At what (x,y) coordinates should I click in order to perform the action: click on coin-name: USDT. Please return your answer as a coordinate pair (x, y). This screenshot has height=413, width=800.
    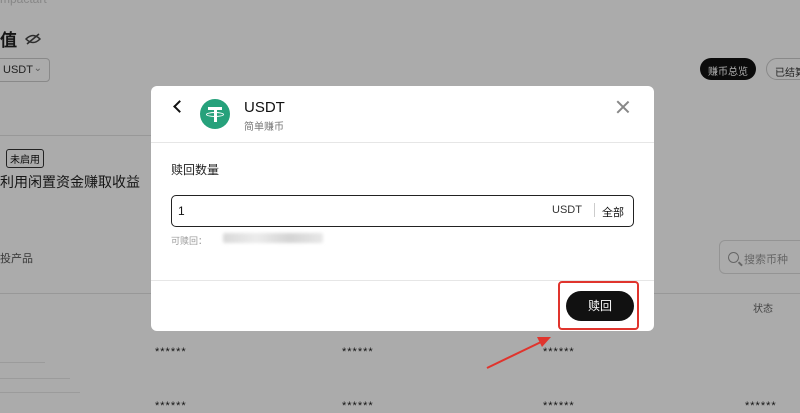
    Looking at the image, I should click on (264, 107).